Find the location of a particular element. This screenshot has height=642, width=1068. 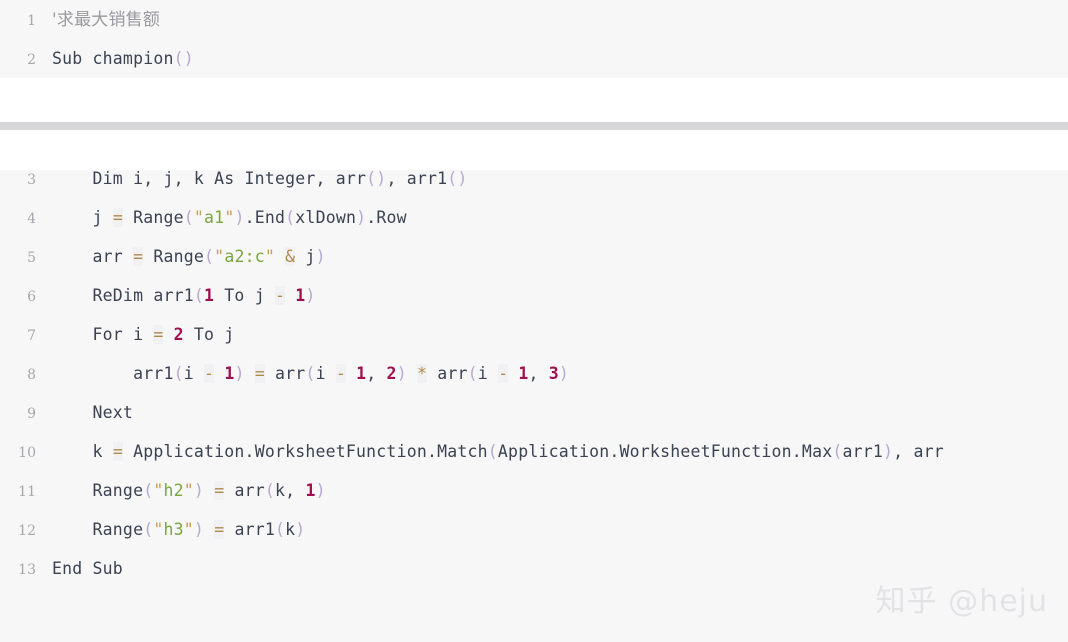

block-gap-upper is located at coordinates (534, 100).